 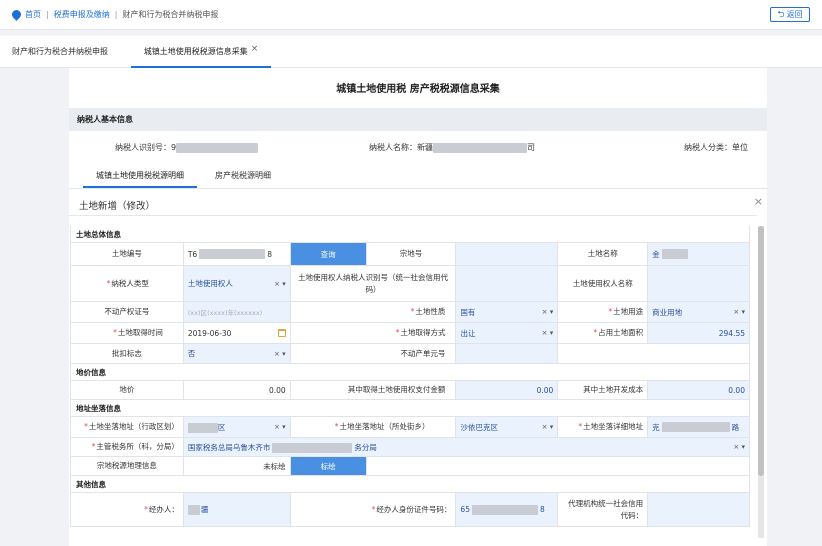 What do you see at coordinates (237, 390) in the screenshot?
I see `price-input: 0.00` at bounding box center [237, 390].